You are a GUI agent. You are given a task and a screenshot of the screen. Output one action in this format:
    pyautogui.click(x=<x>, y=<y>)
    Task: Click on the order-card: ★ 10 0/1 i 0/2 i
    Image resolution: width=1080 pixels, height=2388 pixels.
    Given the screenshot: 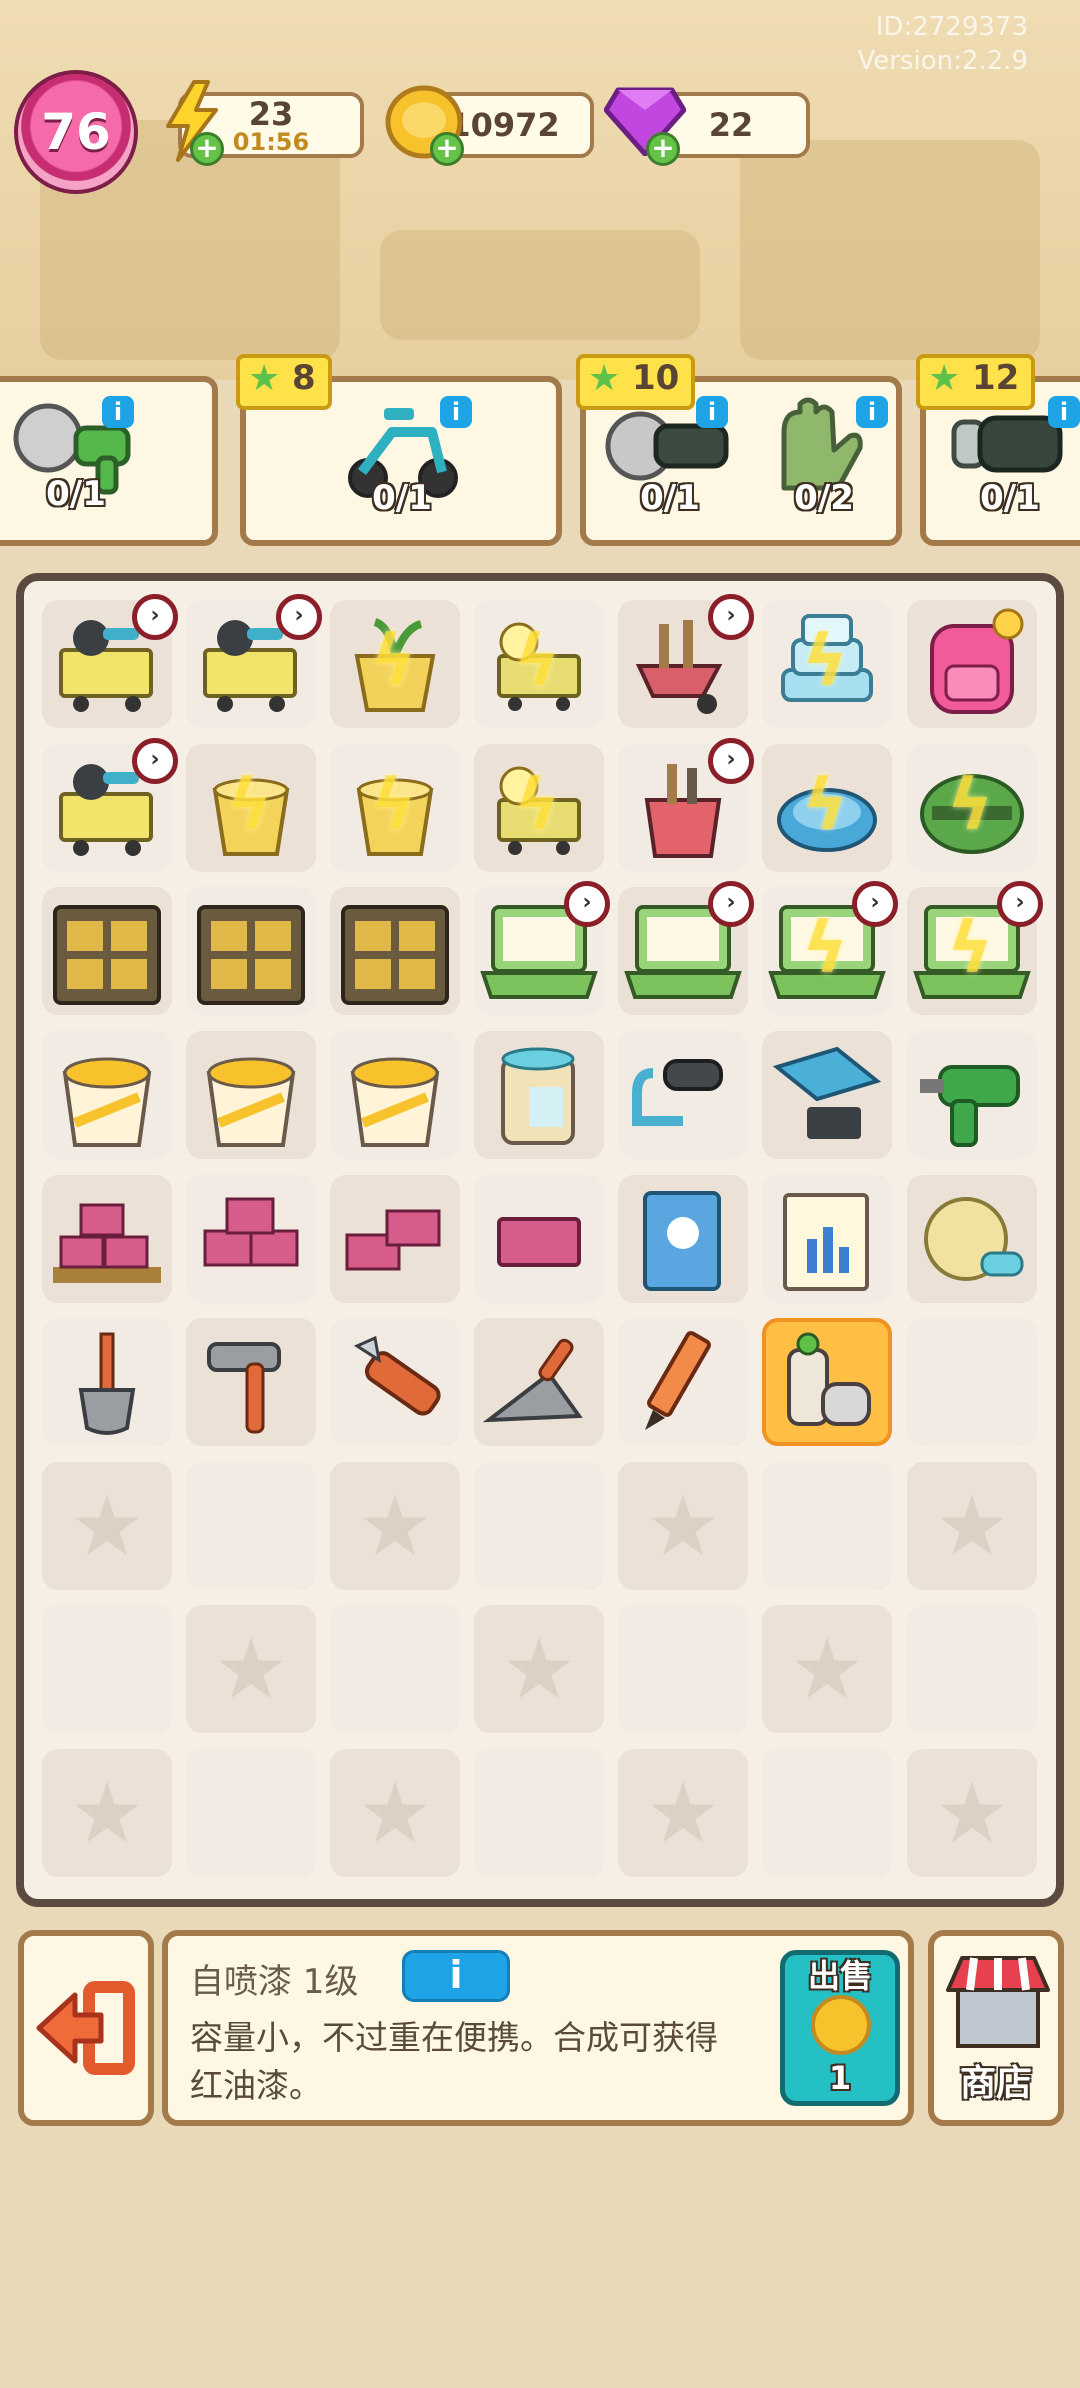 What is the action you would take?
    pyautogui.click(x=739, y=450)
    